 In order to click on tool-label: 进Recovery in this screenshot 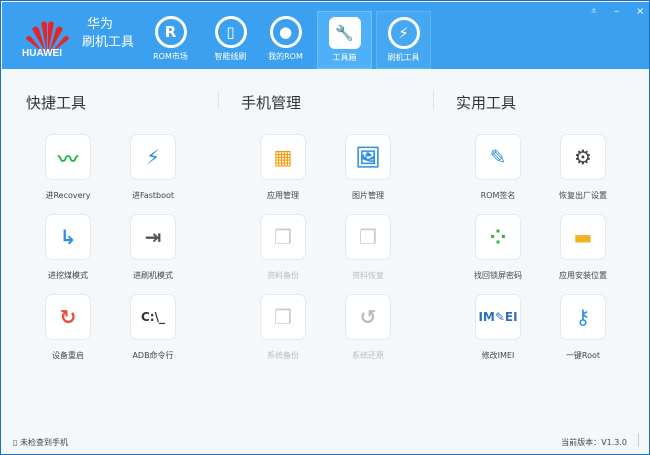, I will do `click(68, 195)`.